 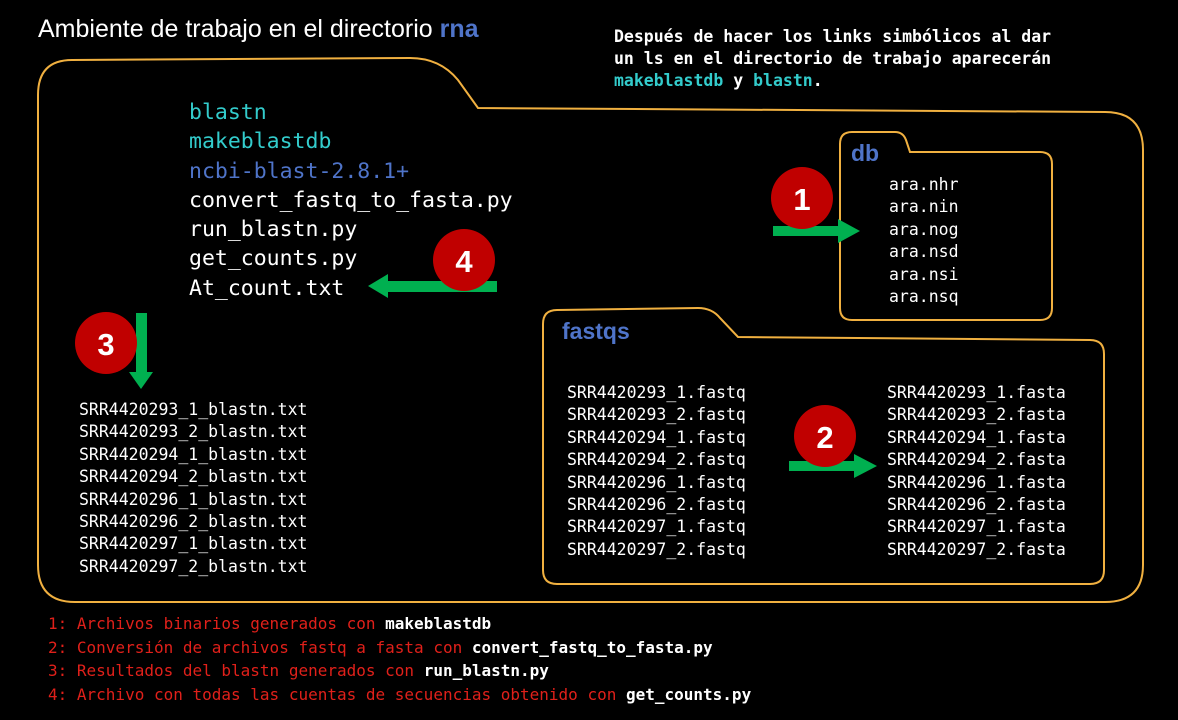 What do you see at coordinates (976, 482) in the screenshot?
I see `fasta-file: SRR4420296_1.fasta` at bounding box center [976, 482].